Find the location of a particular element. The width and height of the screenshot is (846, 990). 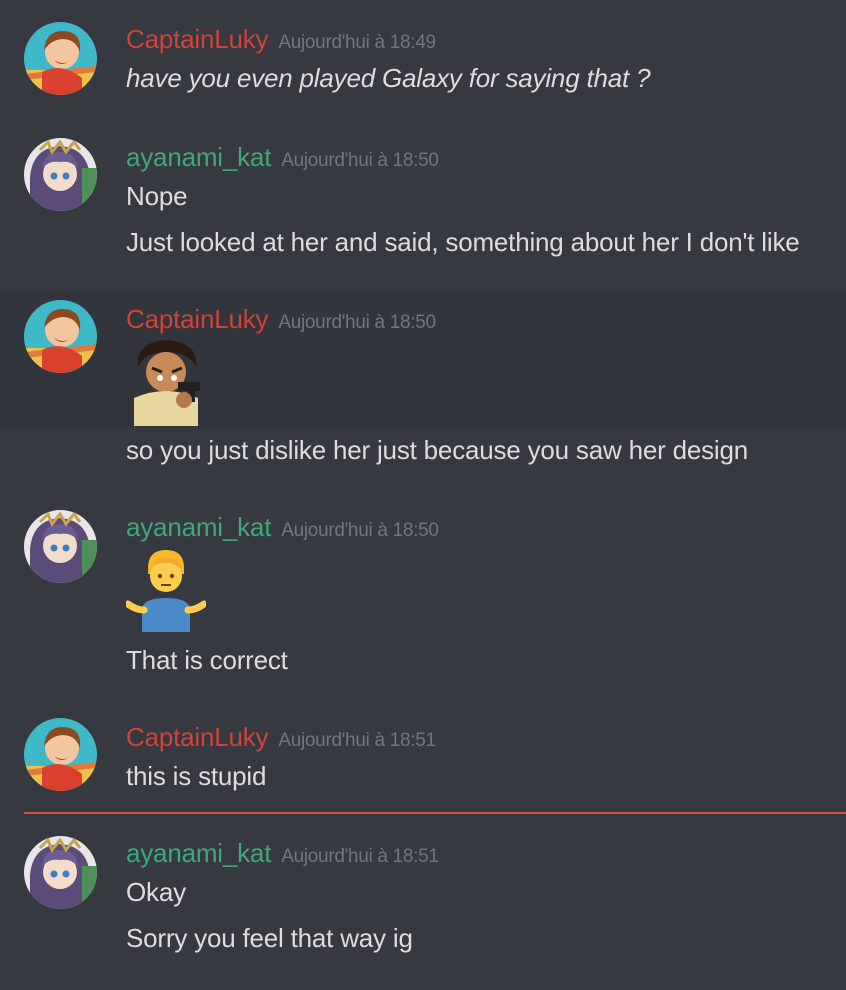

message-header: CaptainLuky Aujourd'hui à 18:49 is located at coordinates (281, 39).